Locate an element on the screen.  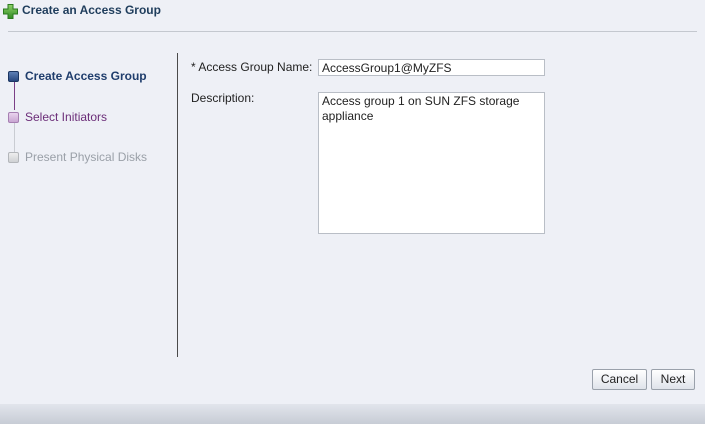
panel-divider is located at coordinates (177, 205).